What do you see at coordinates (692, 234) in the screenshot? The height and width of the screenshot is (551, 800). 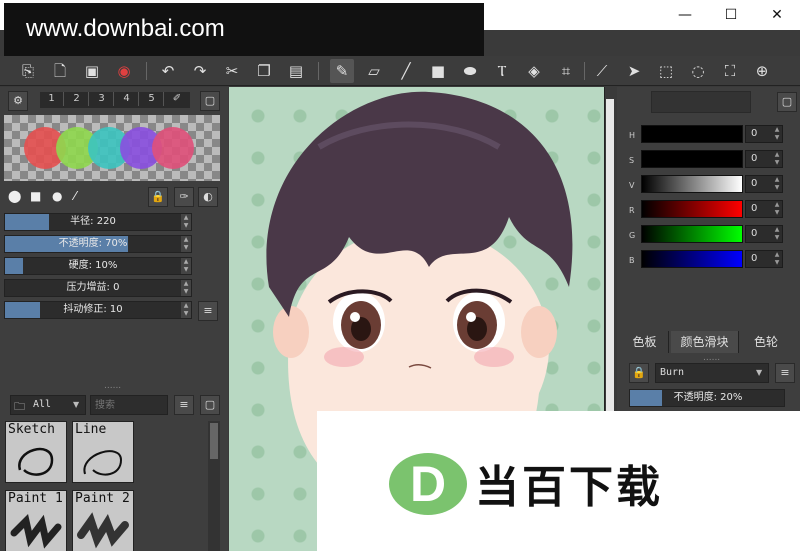 I see `green-slider` at bounding box center [692, 234].